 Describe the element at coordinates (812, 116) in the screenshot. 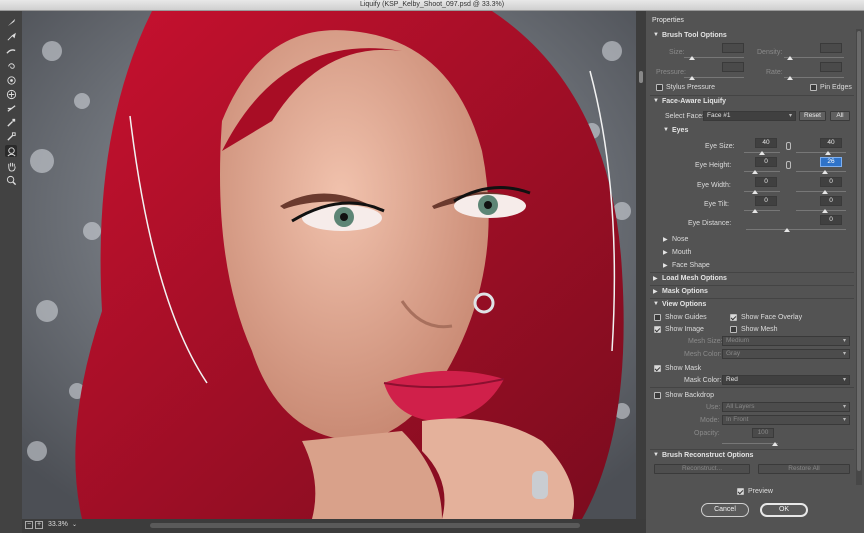

I see `reset-button: Reset` at that location.